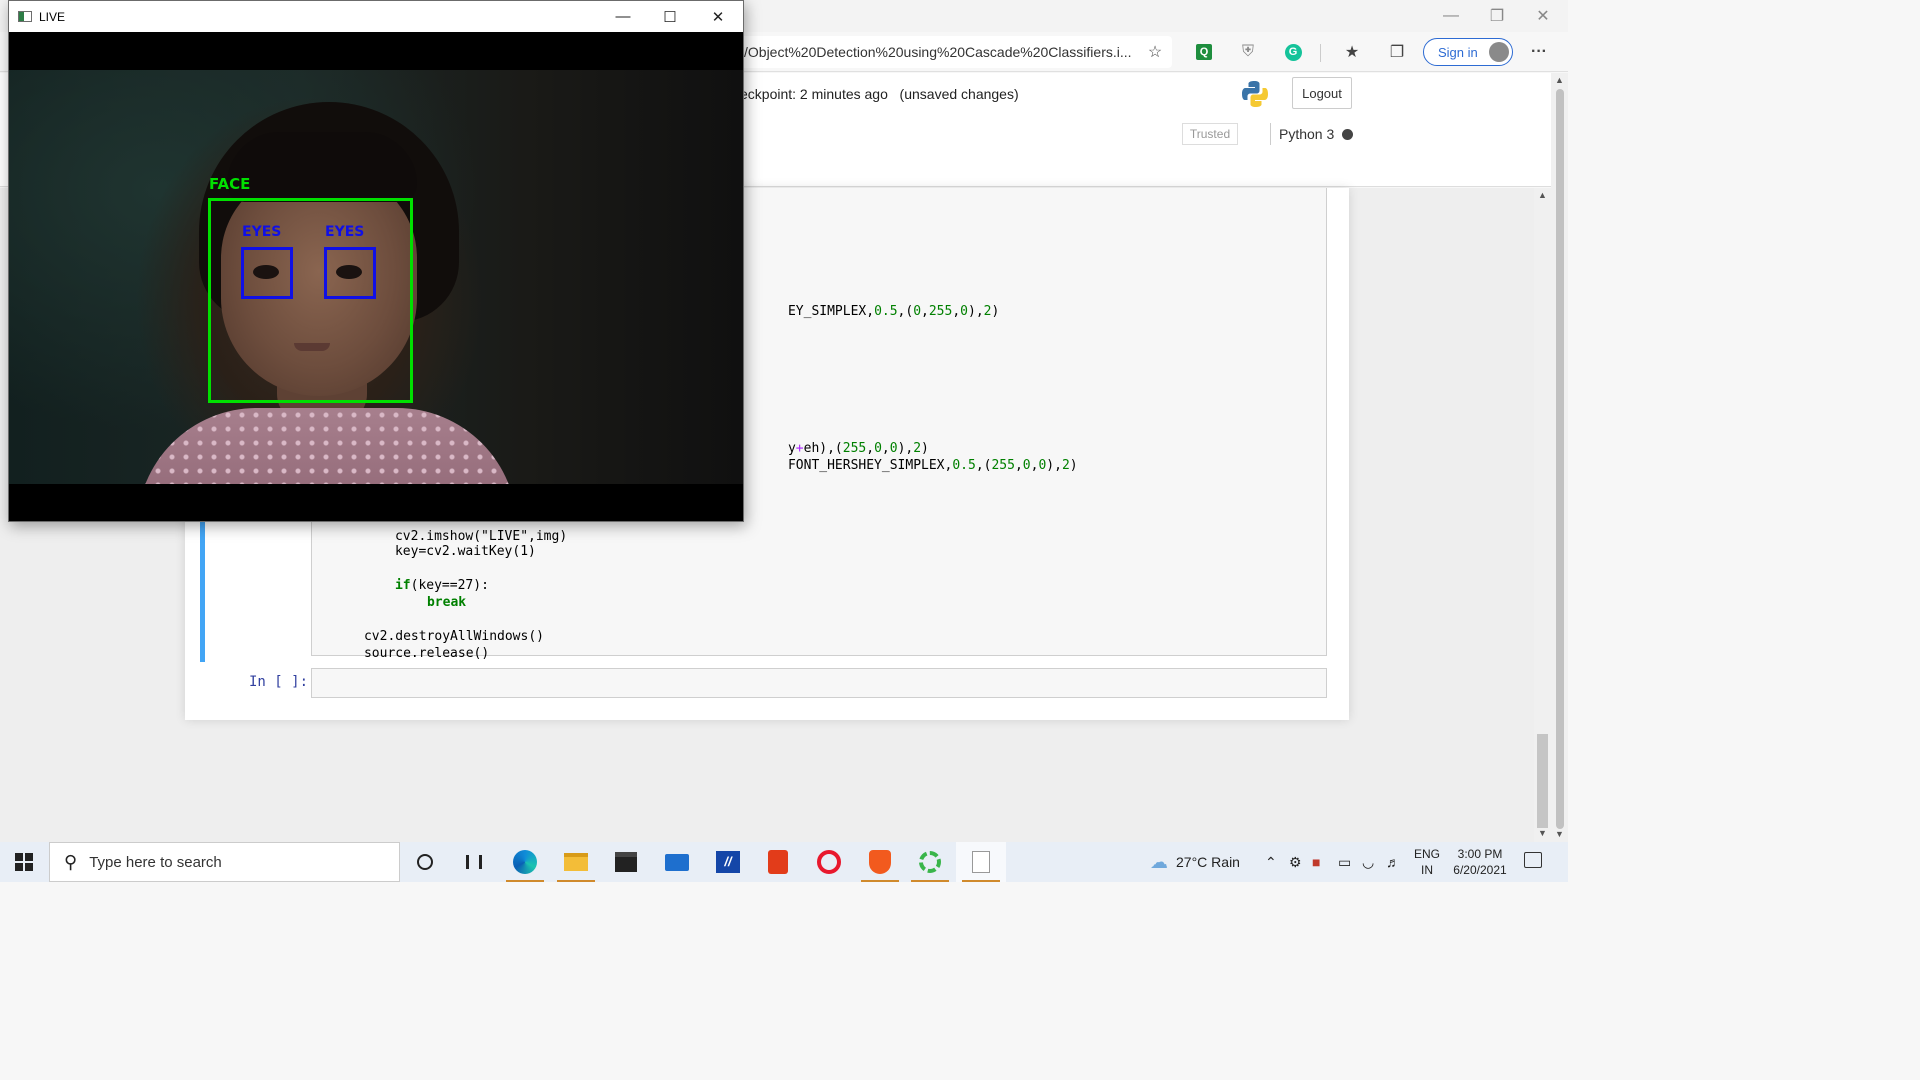  What do you see at coordinates (981, 862) in the screenshot?
I see `file-icon` at bounding box center [981, 862].